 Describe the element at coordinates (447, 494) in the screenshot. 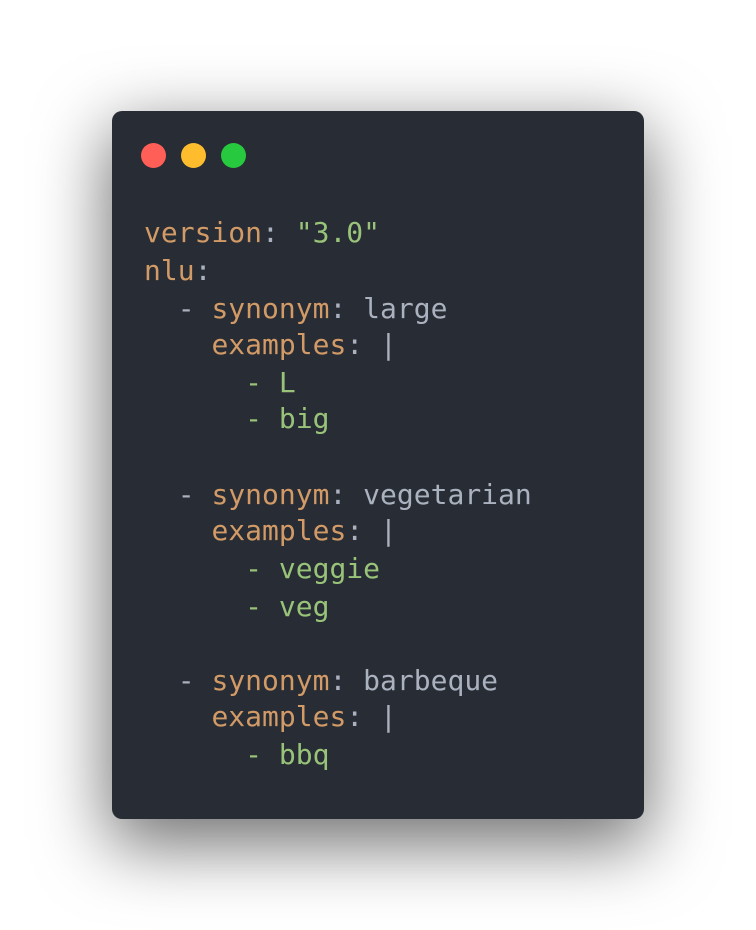

I see `yaml-plain-value: vegetarian` at that location.